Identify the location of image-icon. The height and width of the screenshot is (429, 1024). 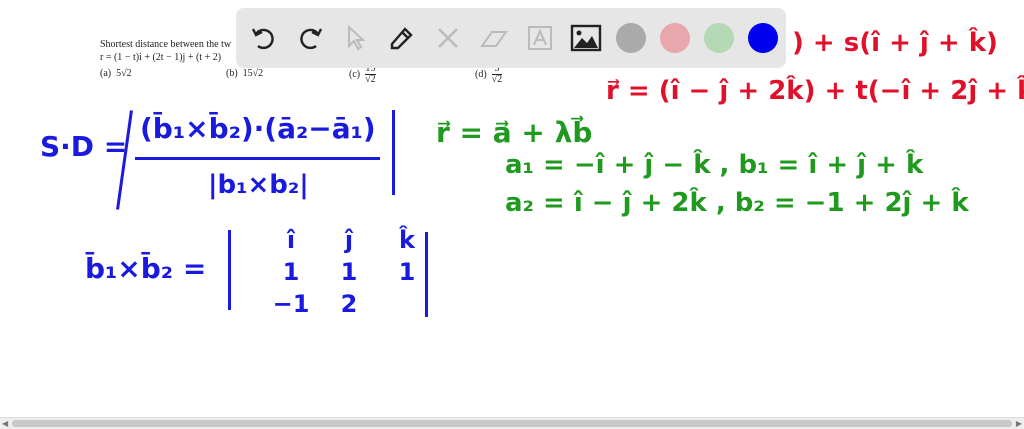
(586, 38).